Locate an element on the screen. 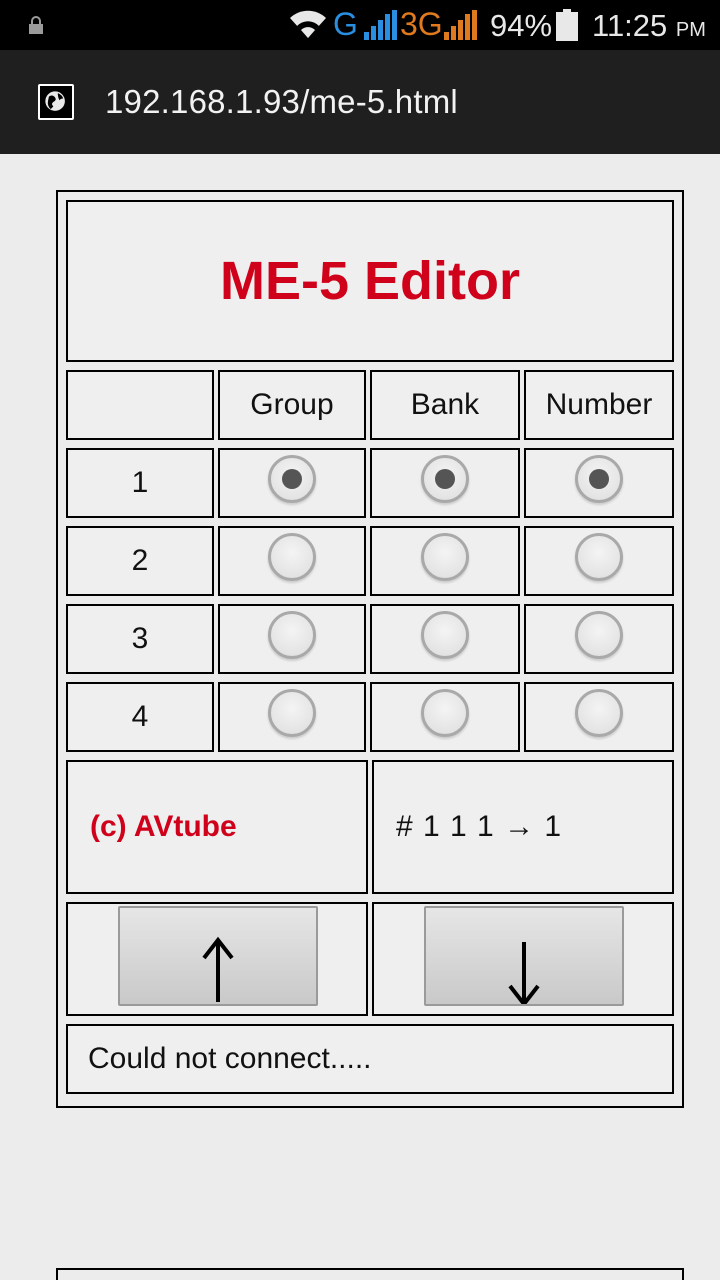  row-label: 3 is located at coordinates (140, 638).